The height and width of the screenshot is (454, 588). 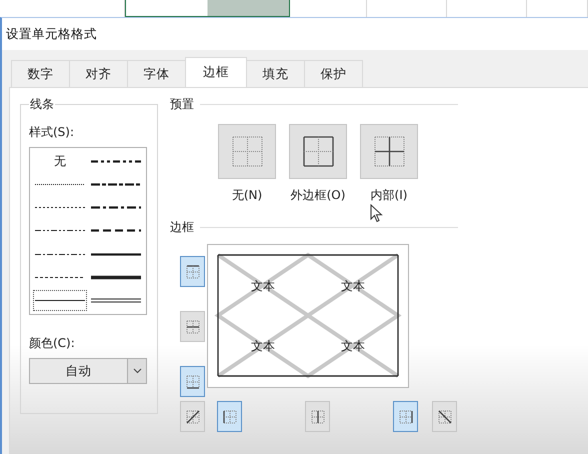 What do you see at coordinates (52, 132) in the screenshot?
I see `field-label: 样式(S):` at bounding box center [52, 132].